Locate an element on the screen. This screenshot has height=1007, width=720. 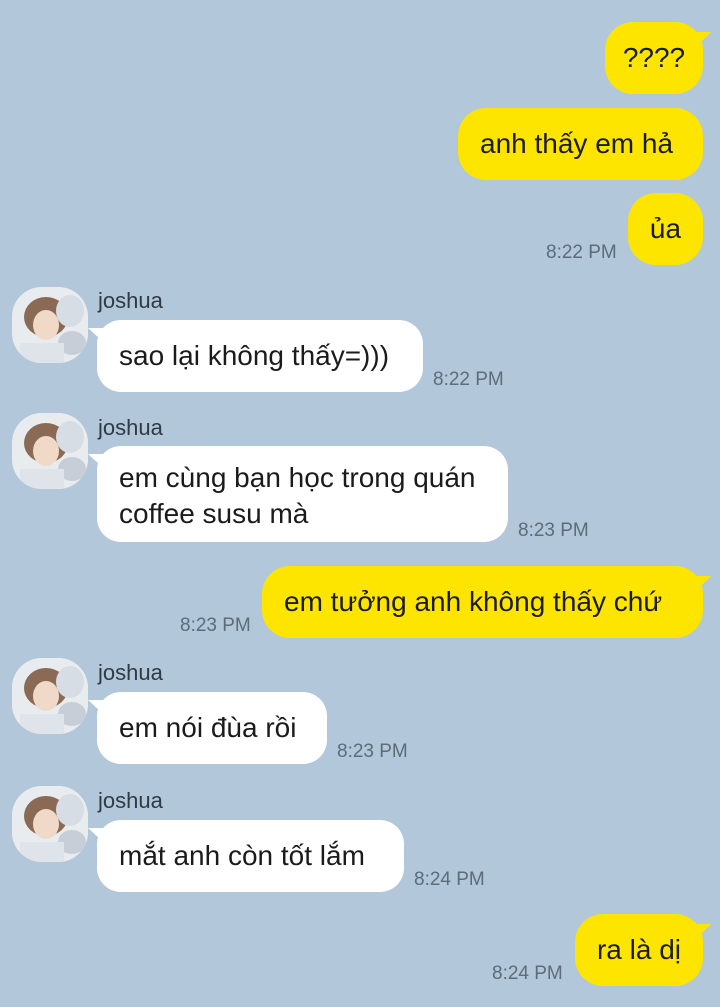
incoming-message: mắt anh còn tốt lắm is located at coordinates (250, 856).